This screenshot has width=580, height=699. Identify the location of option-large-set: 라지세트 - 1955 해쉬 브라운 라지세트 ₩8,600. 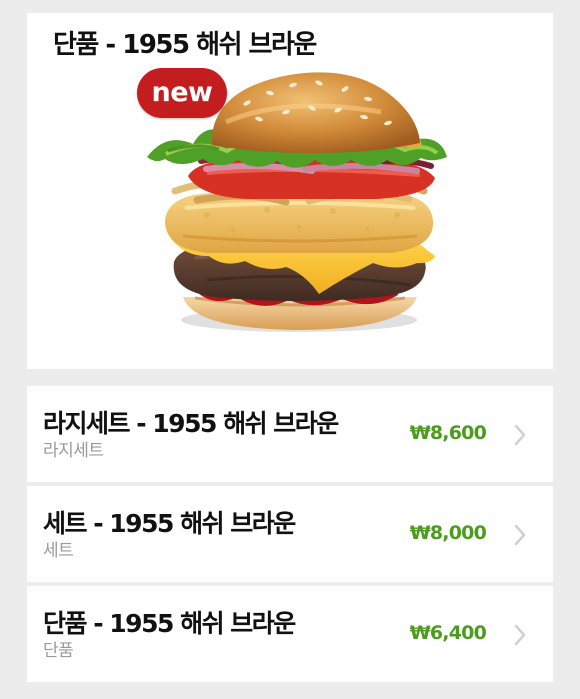
(290, 434).